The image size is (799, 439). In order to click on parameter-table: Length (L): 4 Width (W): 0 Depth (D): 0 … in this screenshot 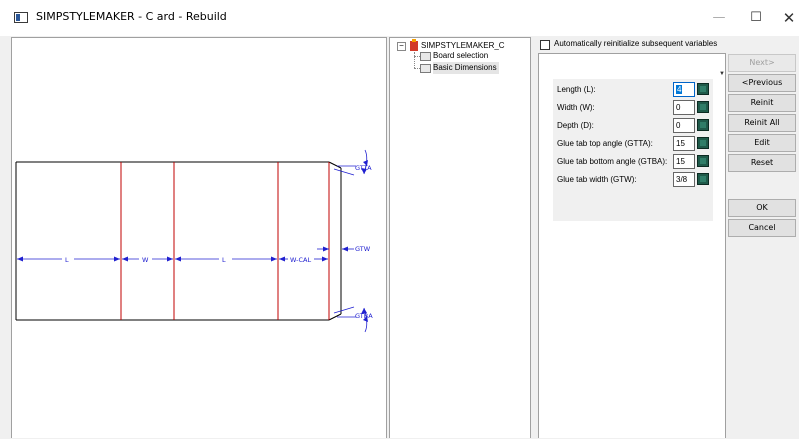, I will do `click(633, 150)`.